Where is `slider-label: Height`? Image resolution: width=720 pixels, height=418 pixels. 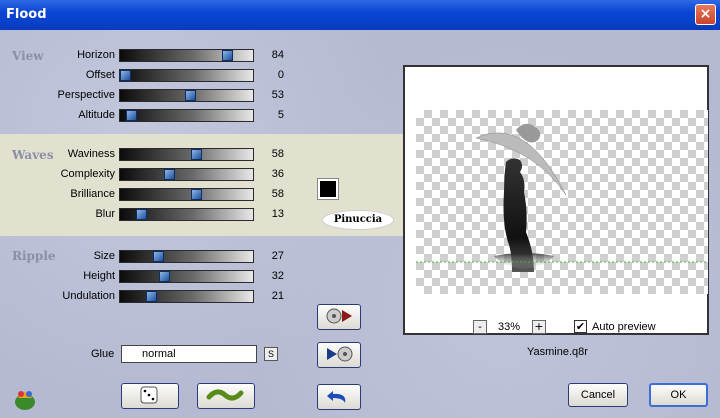
slider-label: Height is located at coordinates (99, 276).